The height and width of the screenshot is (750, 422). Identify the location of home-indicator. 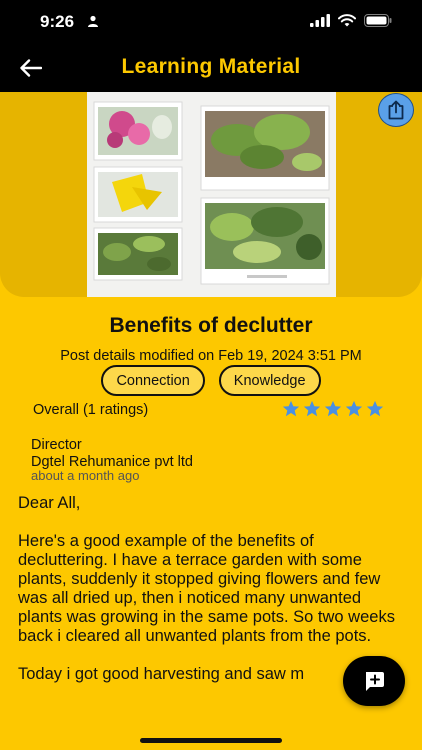
(211, 740).